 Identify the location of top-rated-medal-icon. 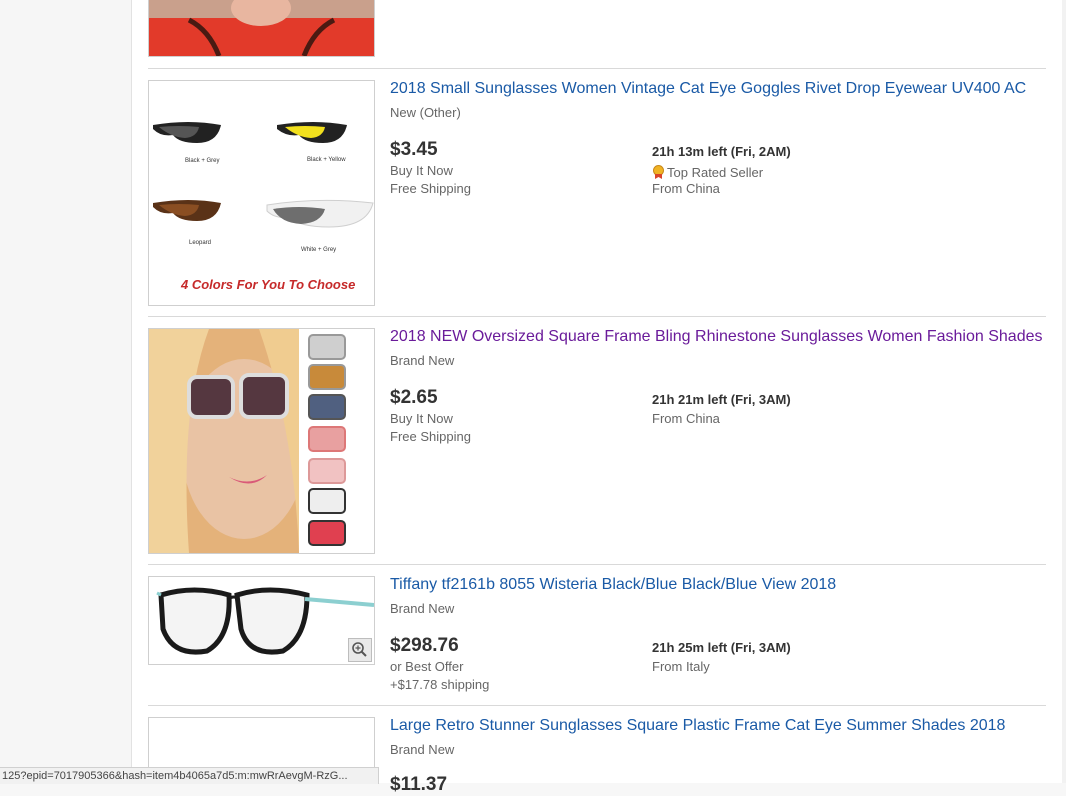
(658, 172).